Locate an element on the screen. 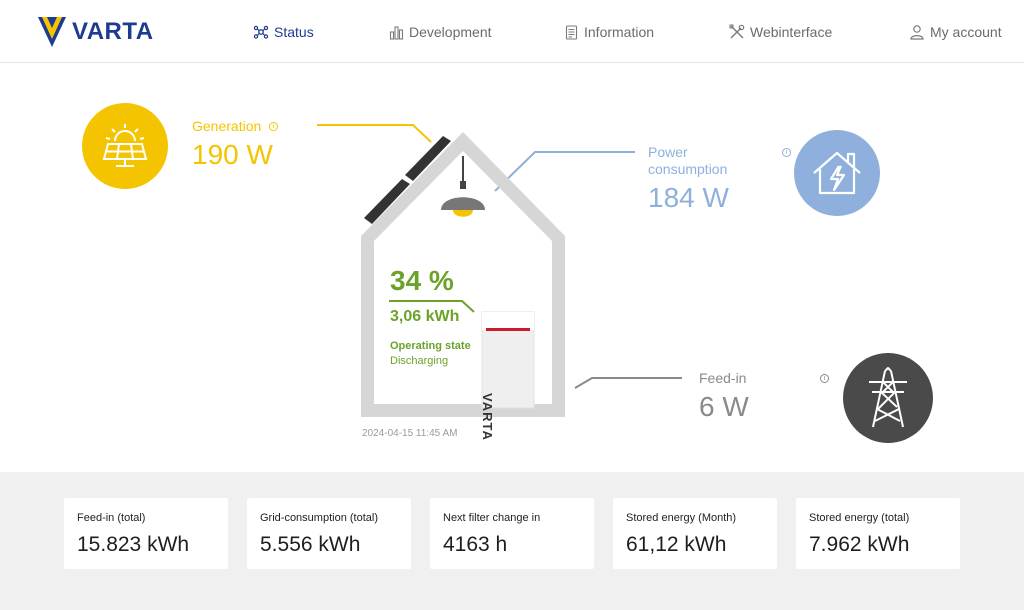 Image resolution: width=1024 pixels, height=610 pixels. stat-card-stored-energy-month: Stored energy (Month) 61,12 kWh is located at coordinates (695, 533).